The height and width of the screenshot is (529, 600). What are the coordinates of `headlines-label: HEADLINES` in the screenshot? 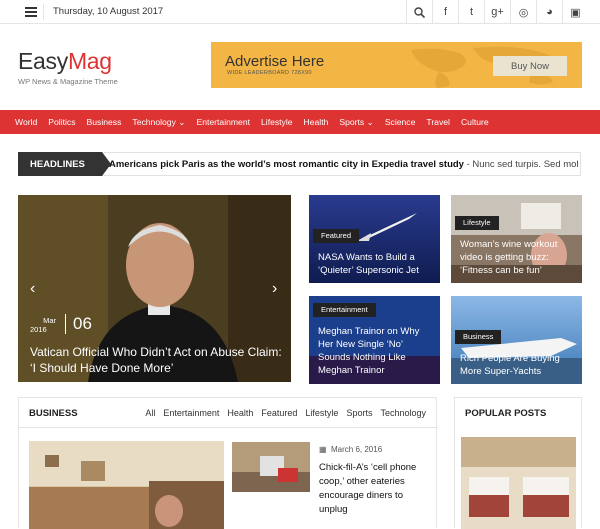 It's located at (60, 164).